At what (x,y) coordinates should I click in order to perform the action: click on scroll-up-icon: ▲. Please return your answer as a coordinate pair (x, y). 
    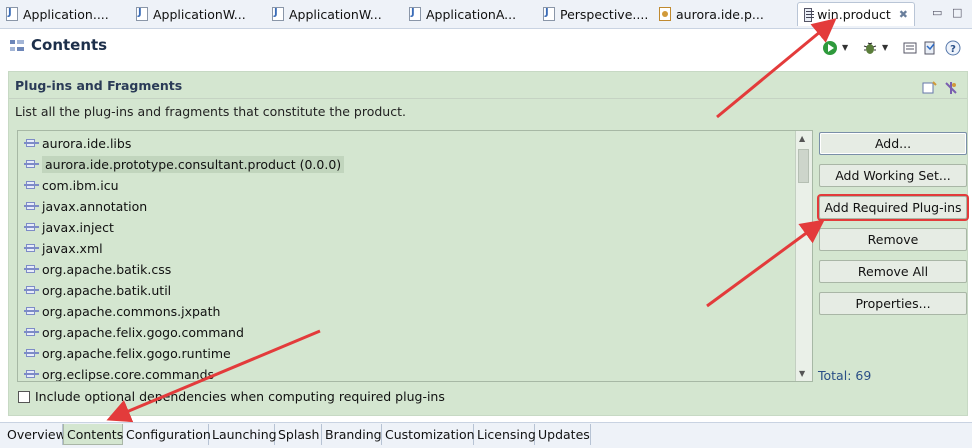
    Looking at the image, I should click on (802, 138).